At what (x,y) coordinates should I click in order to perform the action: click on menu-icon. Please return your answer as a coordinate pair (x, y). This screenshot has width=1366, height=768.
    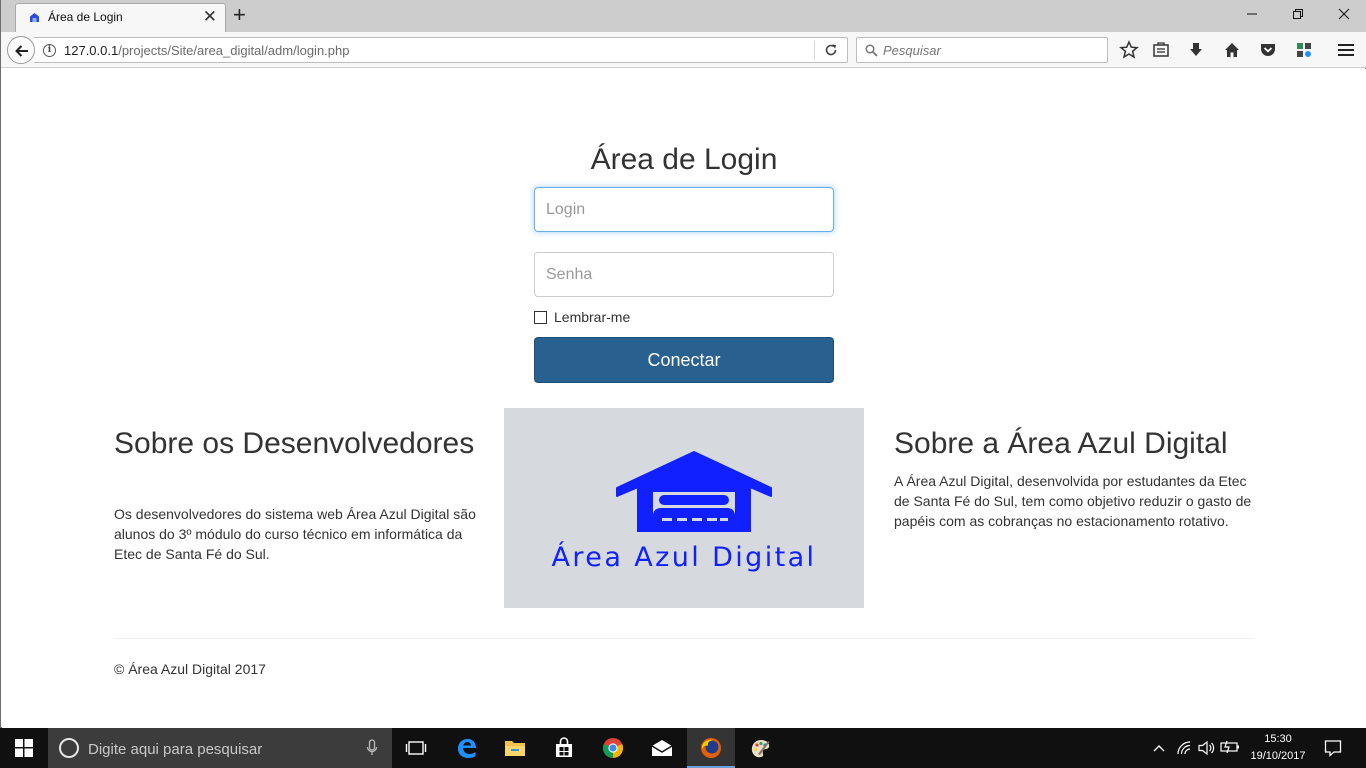
    Looking at the image, I should click on (1346, 50).